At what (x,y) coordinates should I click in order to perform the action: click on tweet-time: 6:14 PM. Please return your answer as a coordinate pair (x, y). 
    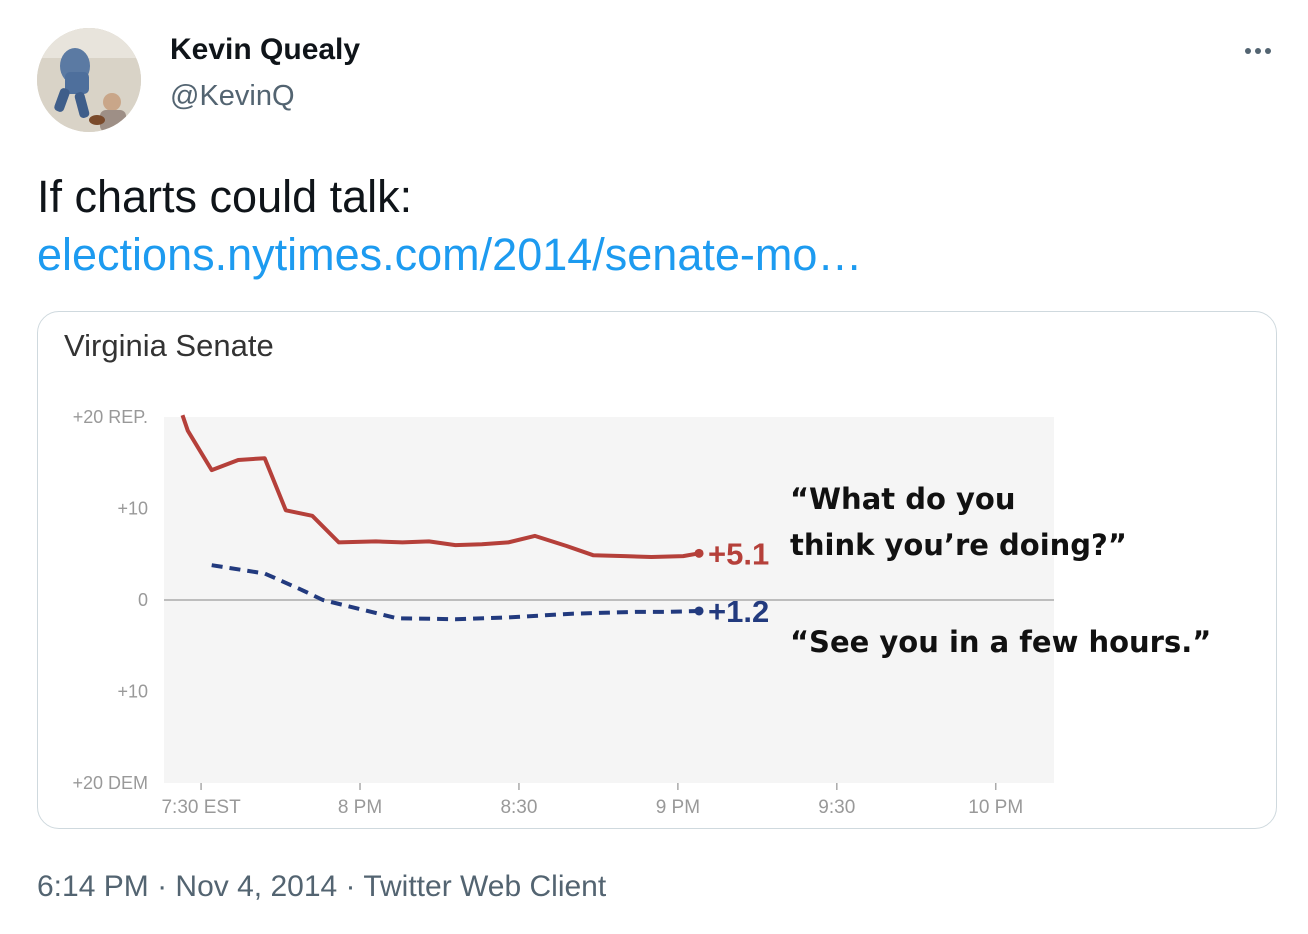
    Looking at the image, I should click on (93, 886).